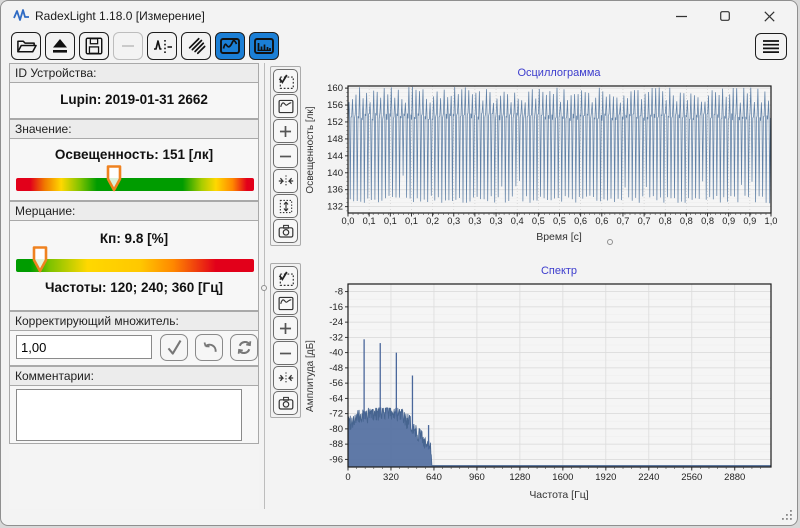 This screenshot has width=800, height=528. I want to click on close-icon, so click(769, 16).